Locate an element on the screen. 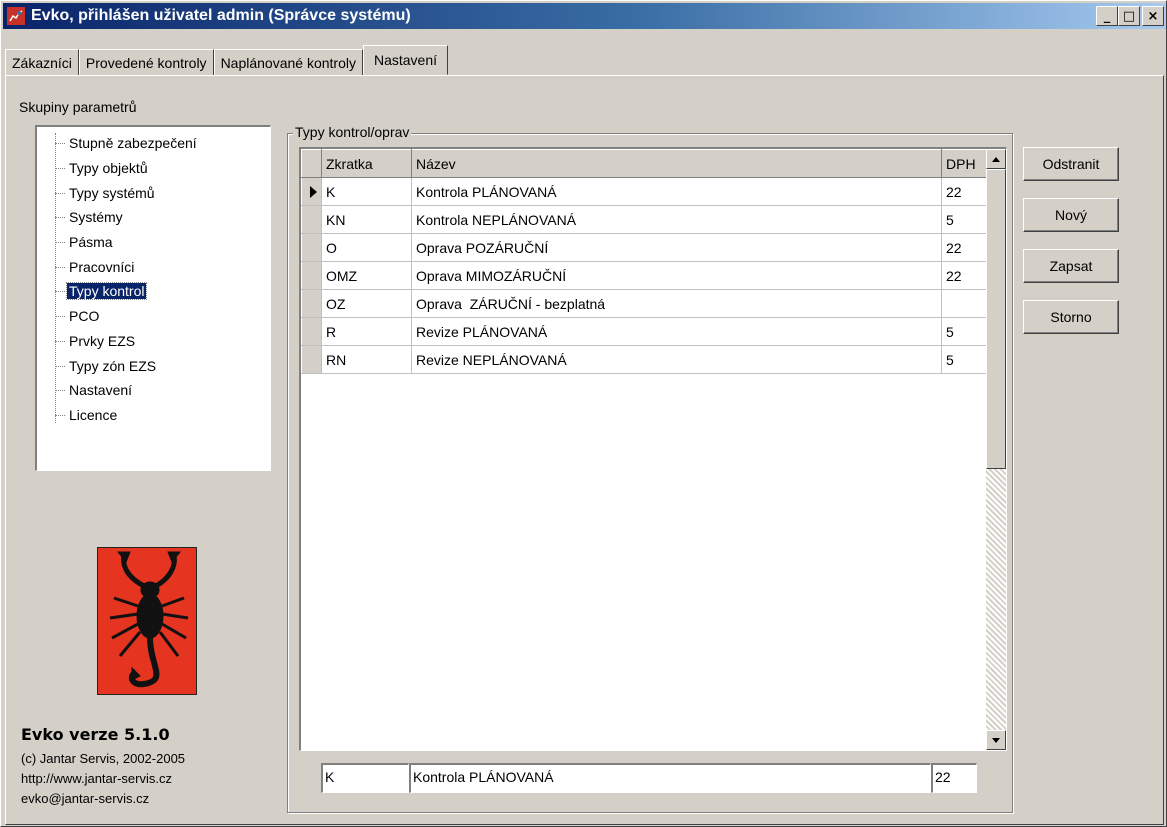  scorpion-app-icon is located at coordinates (16, 16).